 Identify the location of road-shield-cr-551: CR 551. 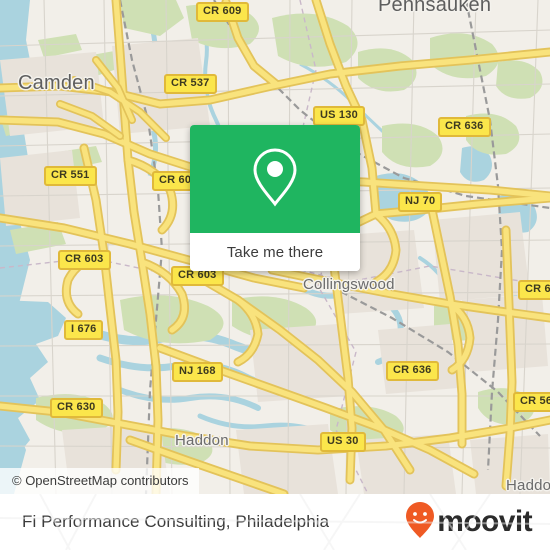
(70, 176).